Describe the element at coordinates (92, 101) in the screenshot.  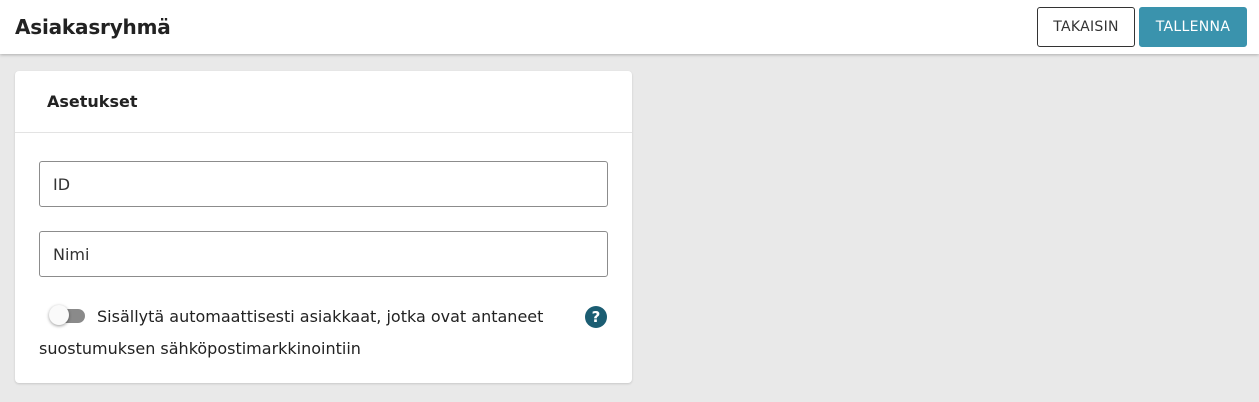
I see `settings-title: Asetukset` at that location.